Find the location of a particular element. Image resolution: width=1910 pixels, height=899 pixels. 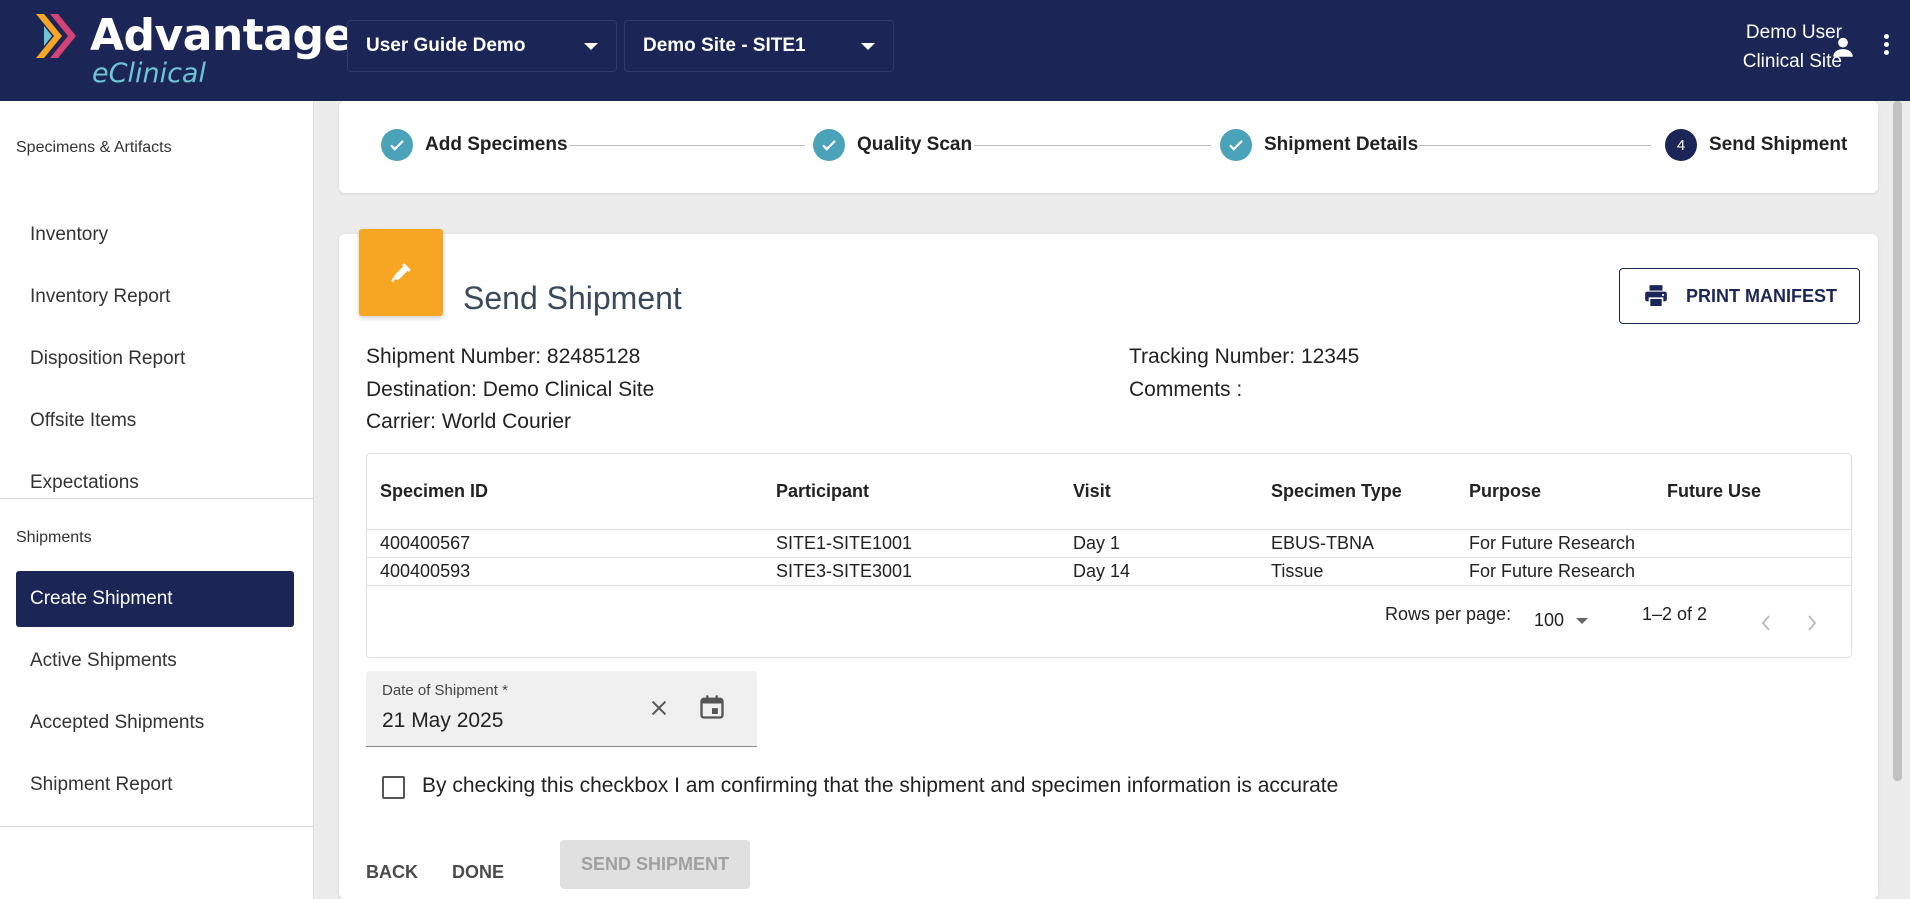

date-field-value: 21 May 2025 is located at coordinates (443, 720).